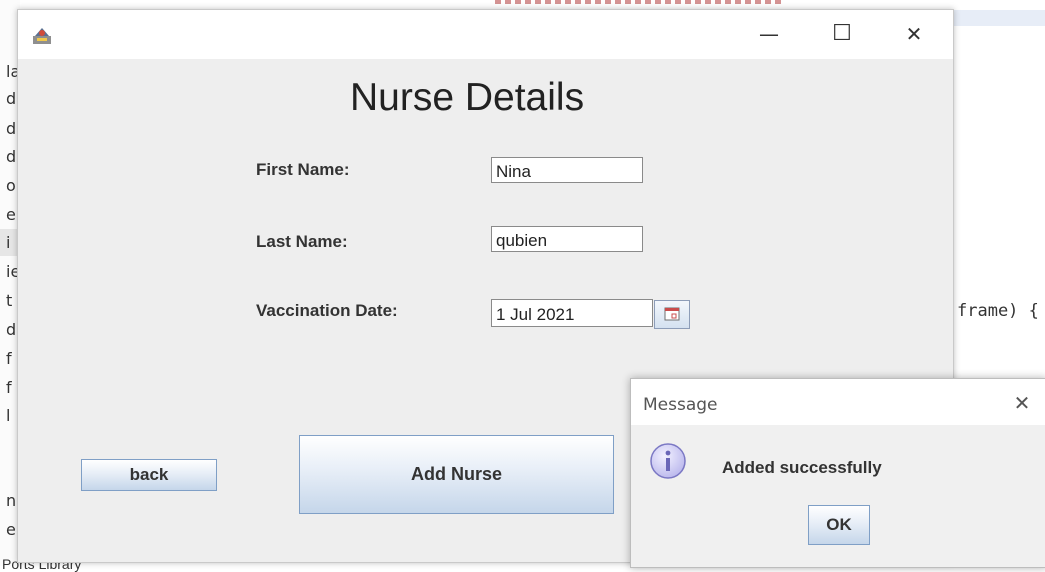 Image resolution: width=1045 pixels, height=572 pixels. What do you see at coordinates (680, 405) in the screenshot?
I see `dialog-title: Message` at bounding box center [680, 405].